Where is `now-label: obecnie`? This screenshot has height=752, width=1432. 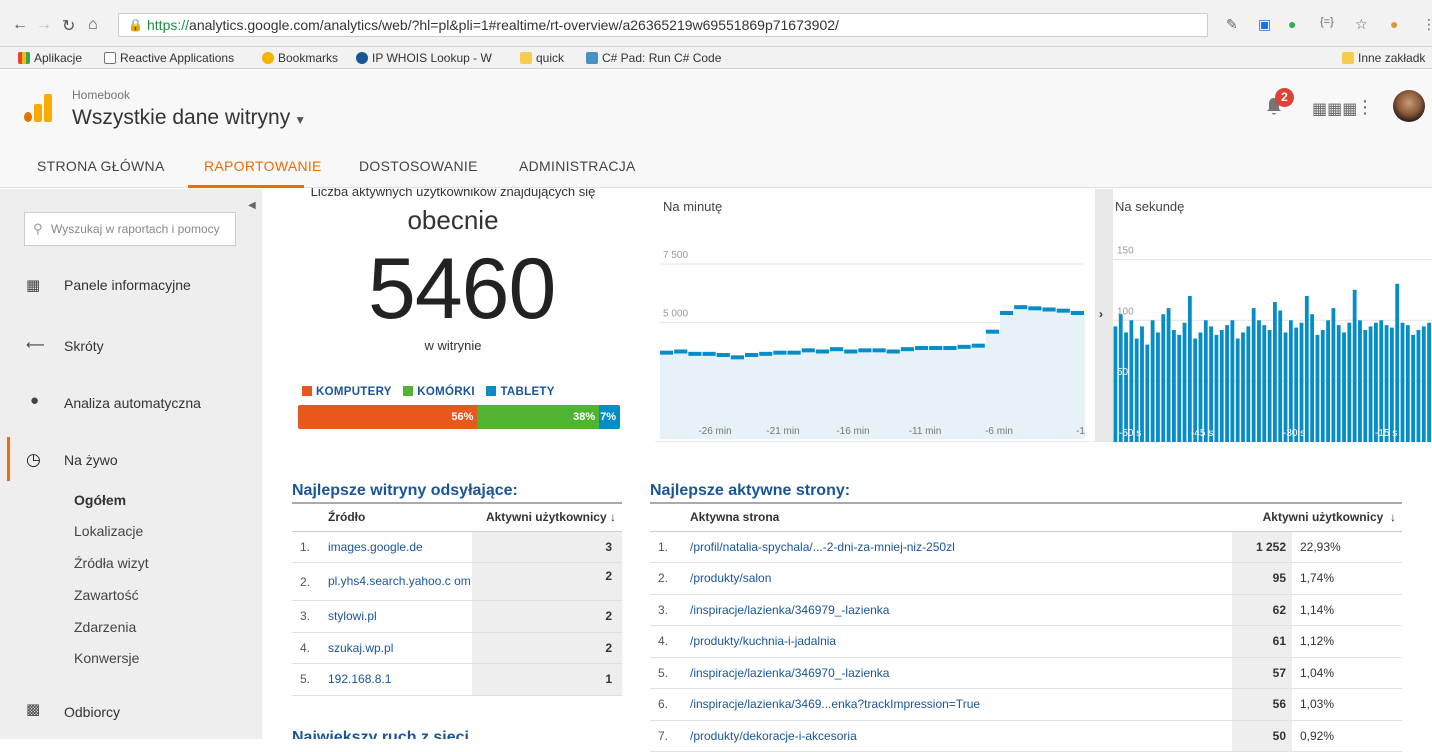
now-label: obecnie is located at coordinates (453, 220).